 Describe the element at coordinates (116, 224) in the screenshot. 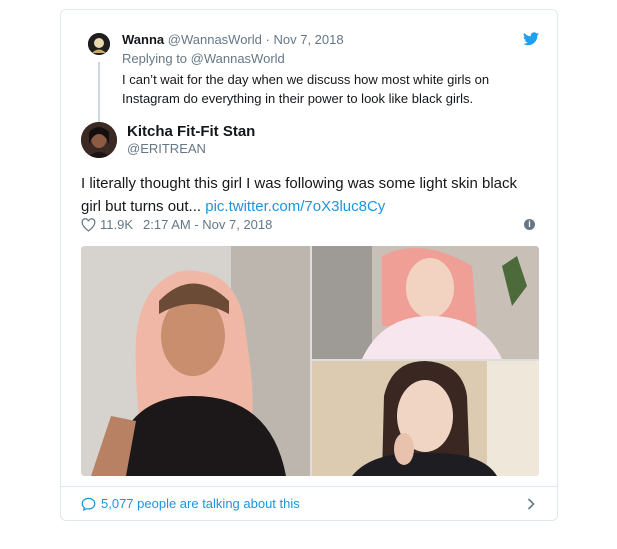

I see `like-count: 11.9K` at that location.